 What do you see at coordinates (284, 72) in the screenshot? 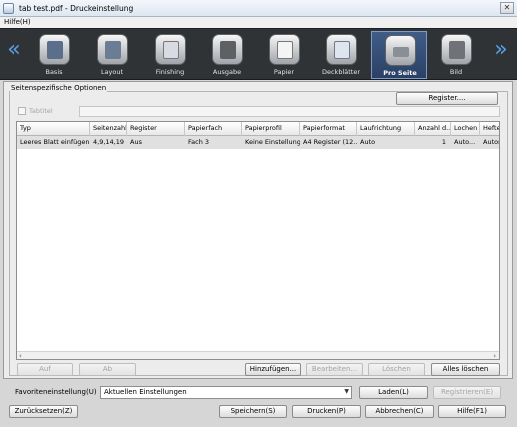
I see `tab-label: Papier` at bounding box center [284, 72].